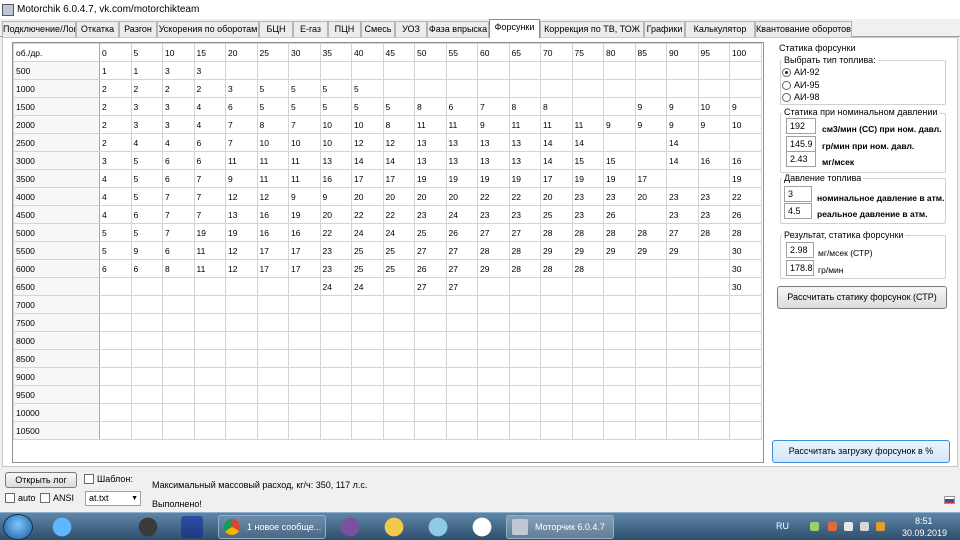 The height and width of the screenshot is (540, 960). I want to click on tab-6: Е-газ, so click(310, 29).